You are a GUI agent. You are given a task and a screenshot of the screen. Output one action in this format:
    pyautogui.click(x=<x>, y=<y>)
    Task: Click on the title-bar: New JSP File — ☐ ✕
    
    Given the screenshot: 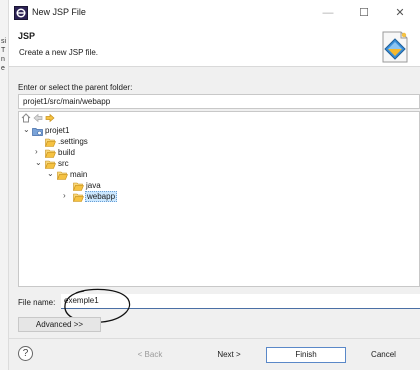 What is the action you would take?
    pyautogui.click(x=214, y=13)
    